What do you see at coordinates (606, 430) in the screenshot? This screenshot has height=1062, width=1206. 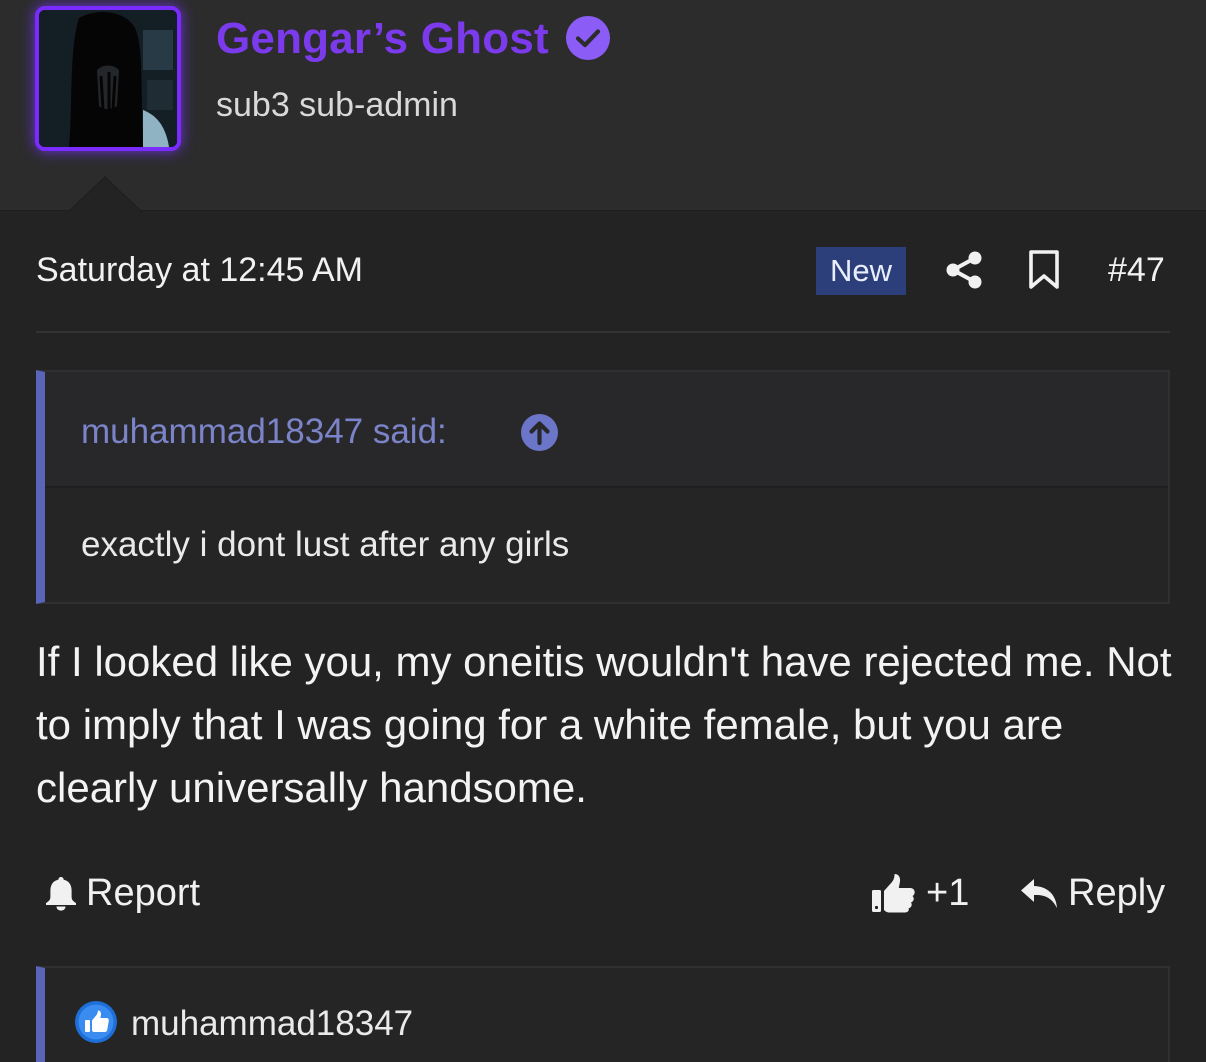 I see `quote-header: muhammad18347 said:` at bounding box center [606, 430].